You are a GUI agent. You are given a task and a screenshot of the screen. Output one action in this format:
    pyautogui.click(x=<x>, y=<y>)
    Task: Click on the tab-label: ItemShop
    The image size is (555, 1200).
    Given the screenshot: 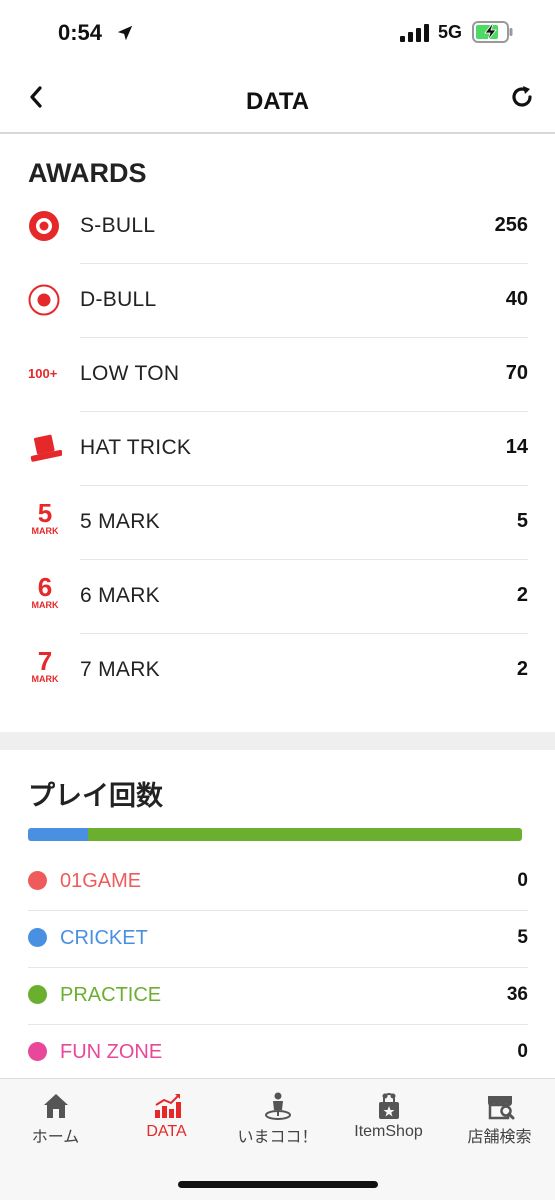 What is the action you would take?
    pyautogui.click(x=388, y=1131)
    